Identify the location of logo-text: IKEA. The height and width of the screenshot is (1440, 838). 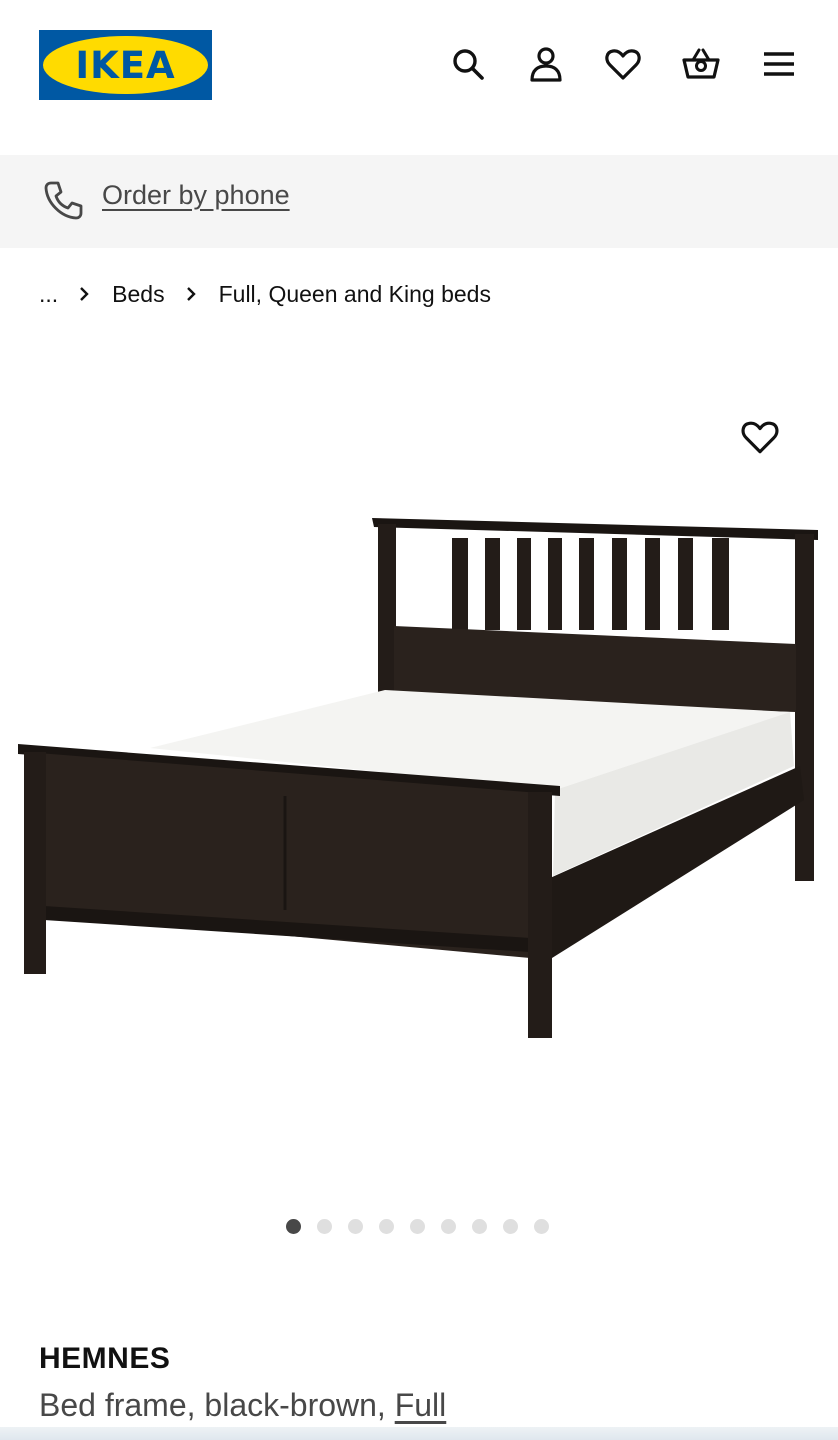
(125, 65).